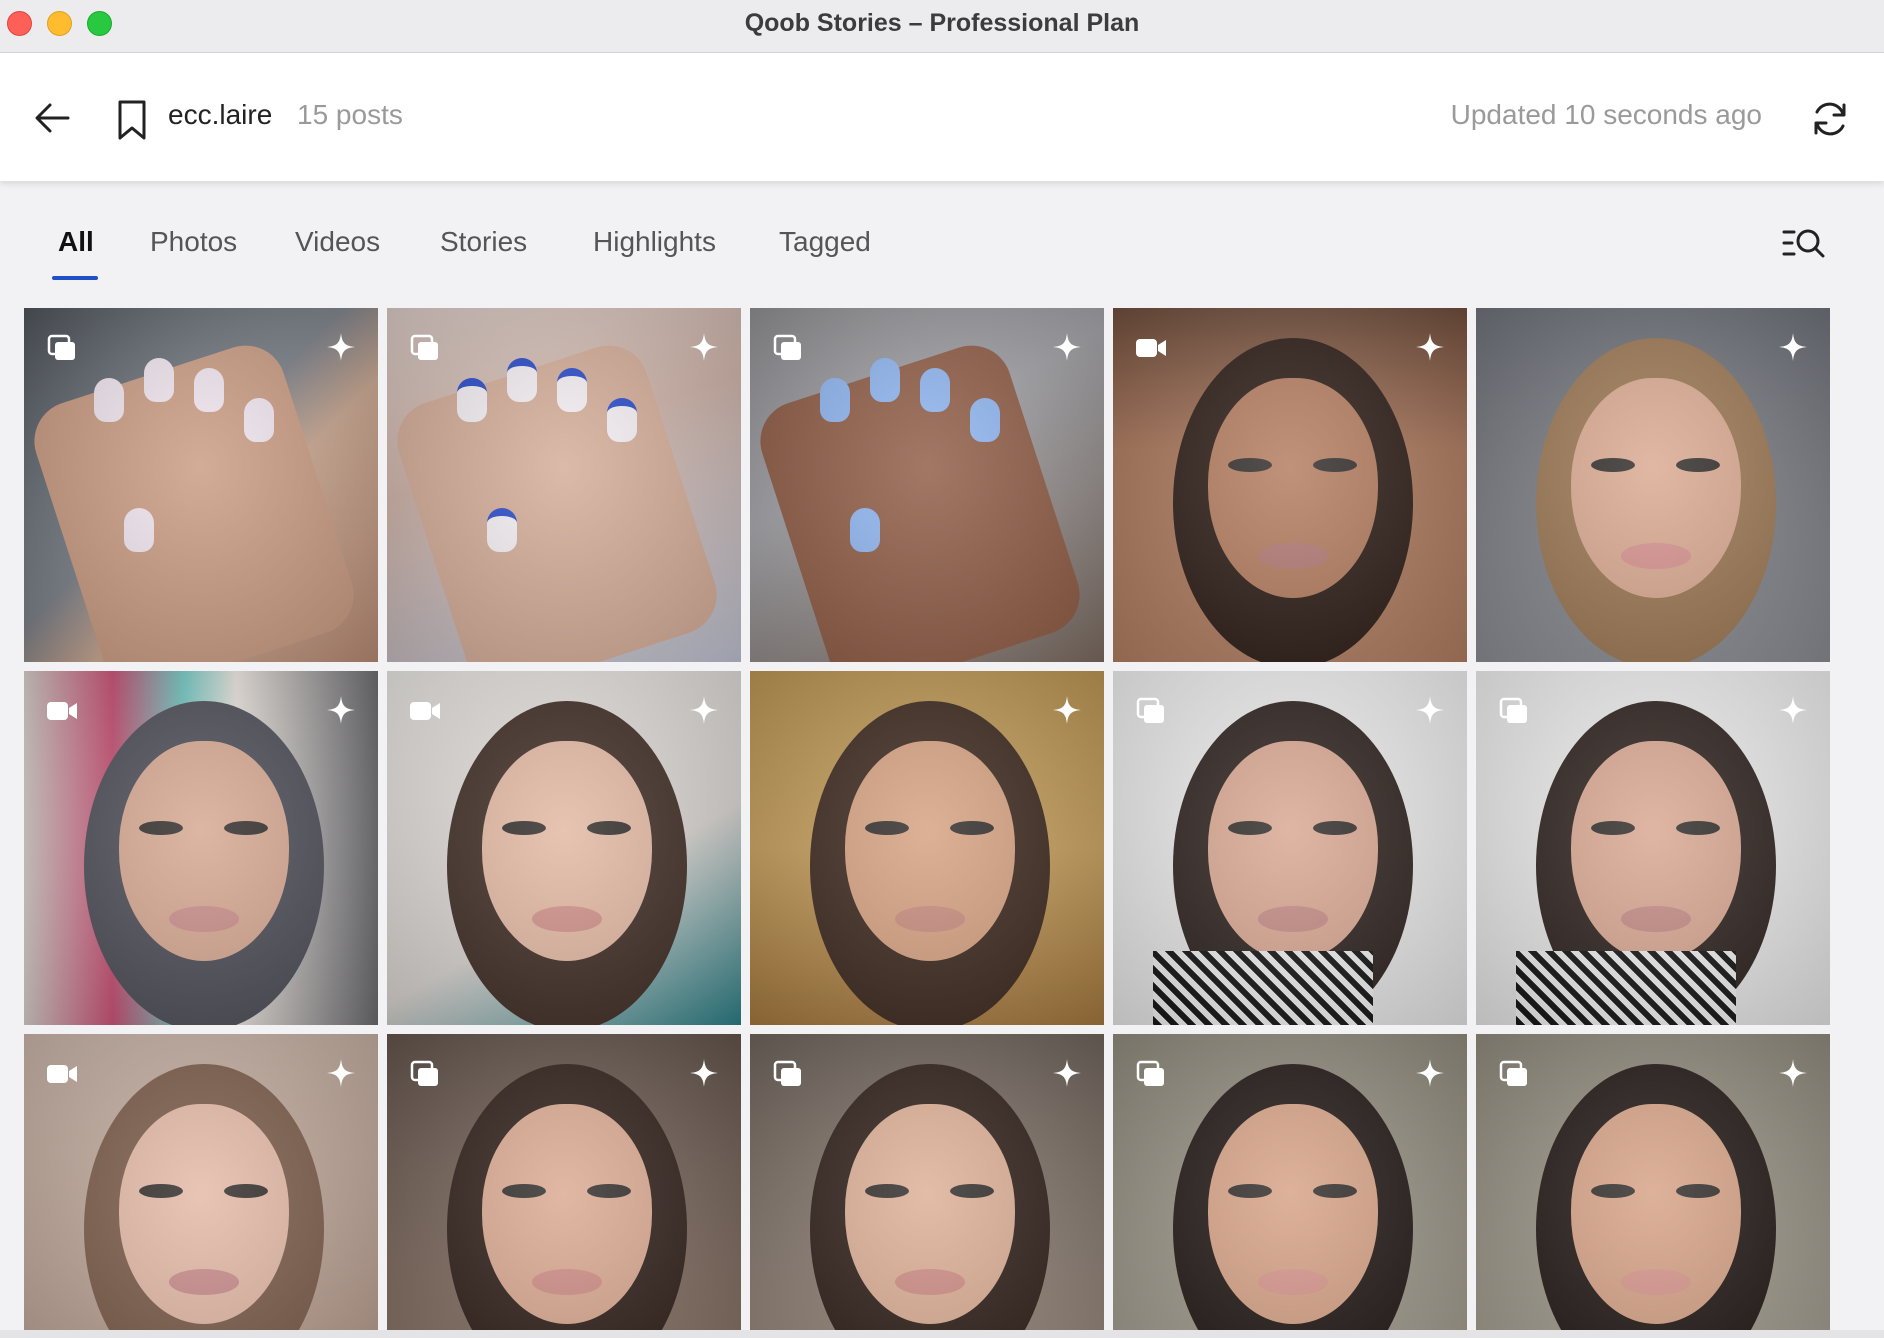 This screenshot has width=1884, height=1338. Describe the element at coordinates (483, 242) in the screenshot. I see `tab-stories: Stories` at that location.